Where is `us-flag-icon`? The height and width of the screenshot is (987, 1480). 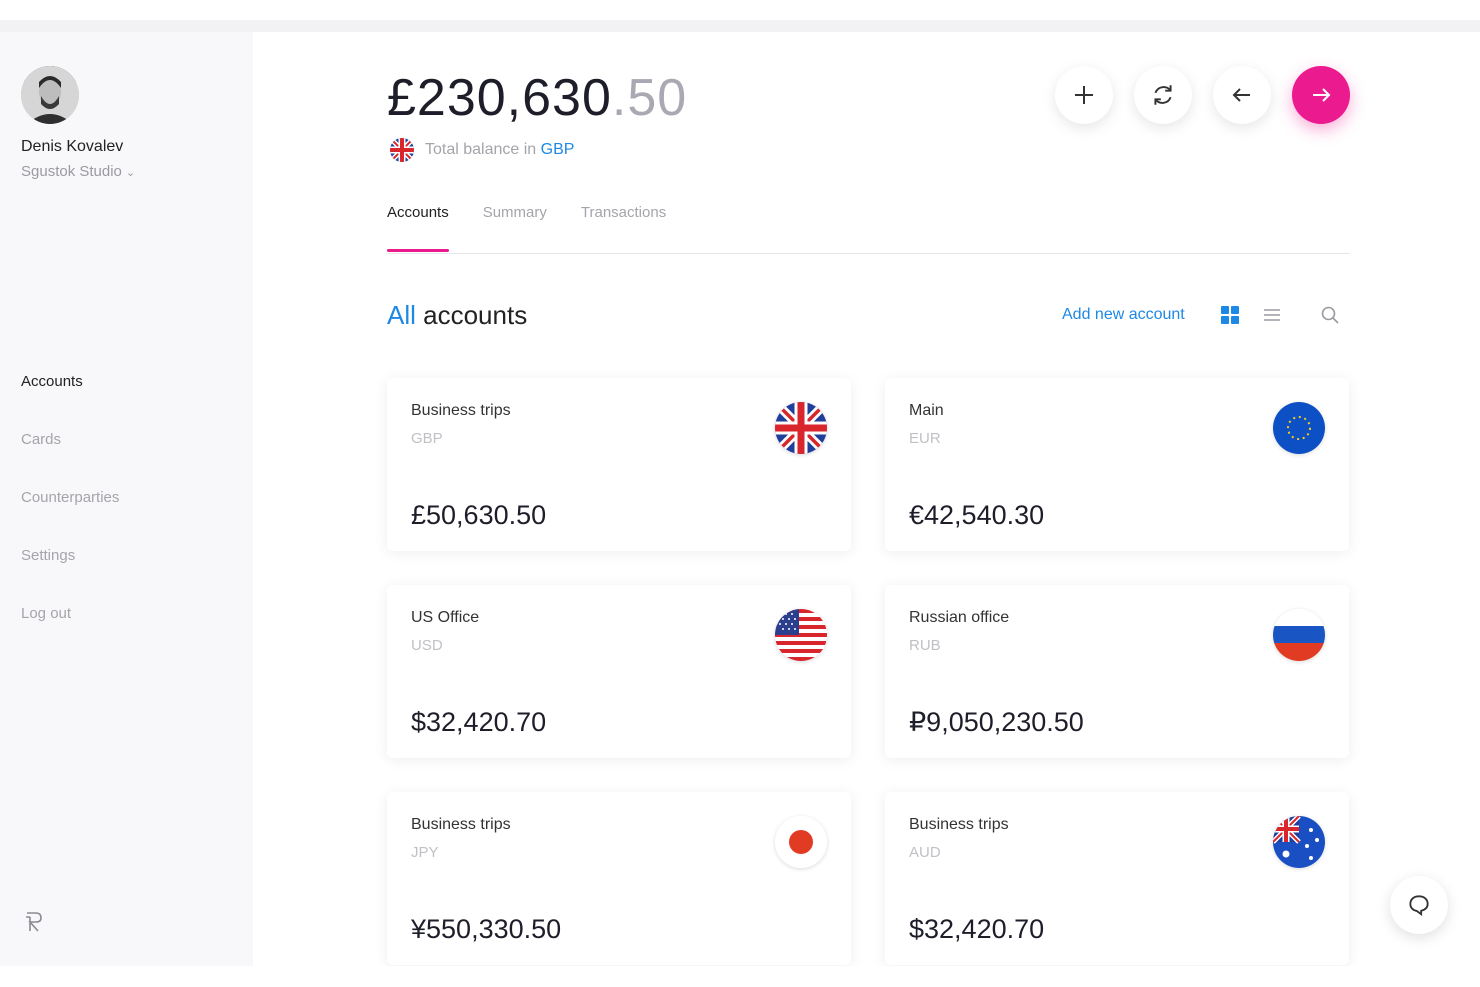 us-flag-icon is located at coordinates (801, 635).